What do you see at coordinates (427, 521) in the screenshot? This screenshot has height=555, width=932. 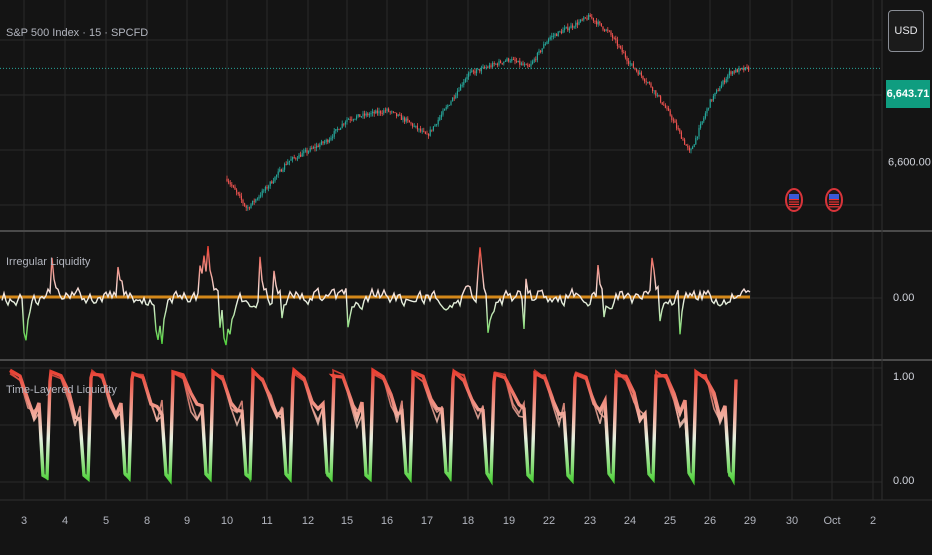 I see `time-axis-tick-label: 17` at bounding box center [427, 521].